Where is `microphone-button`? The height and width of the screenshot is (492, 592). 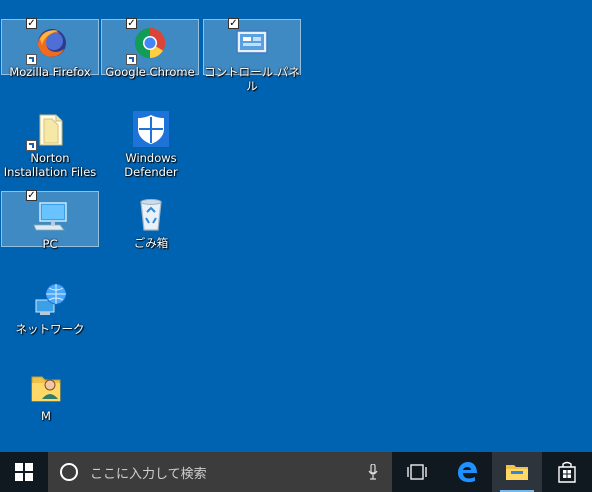
microphone-button is located at coordinates (373, 472).